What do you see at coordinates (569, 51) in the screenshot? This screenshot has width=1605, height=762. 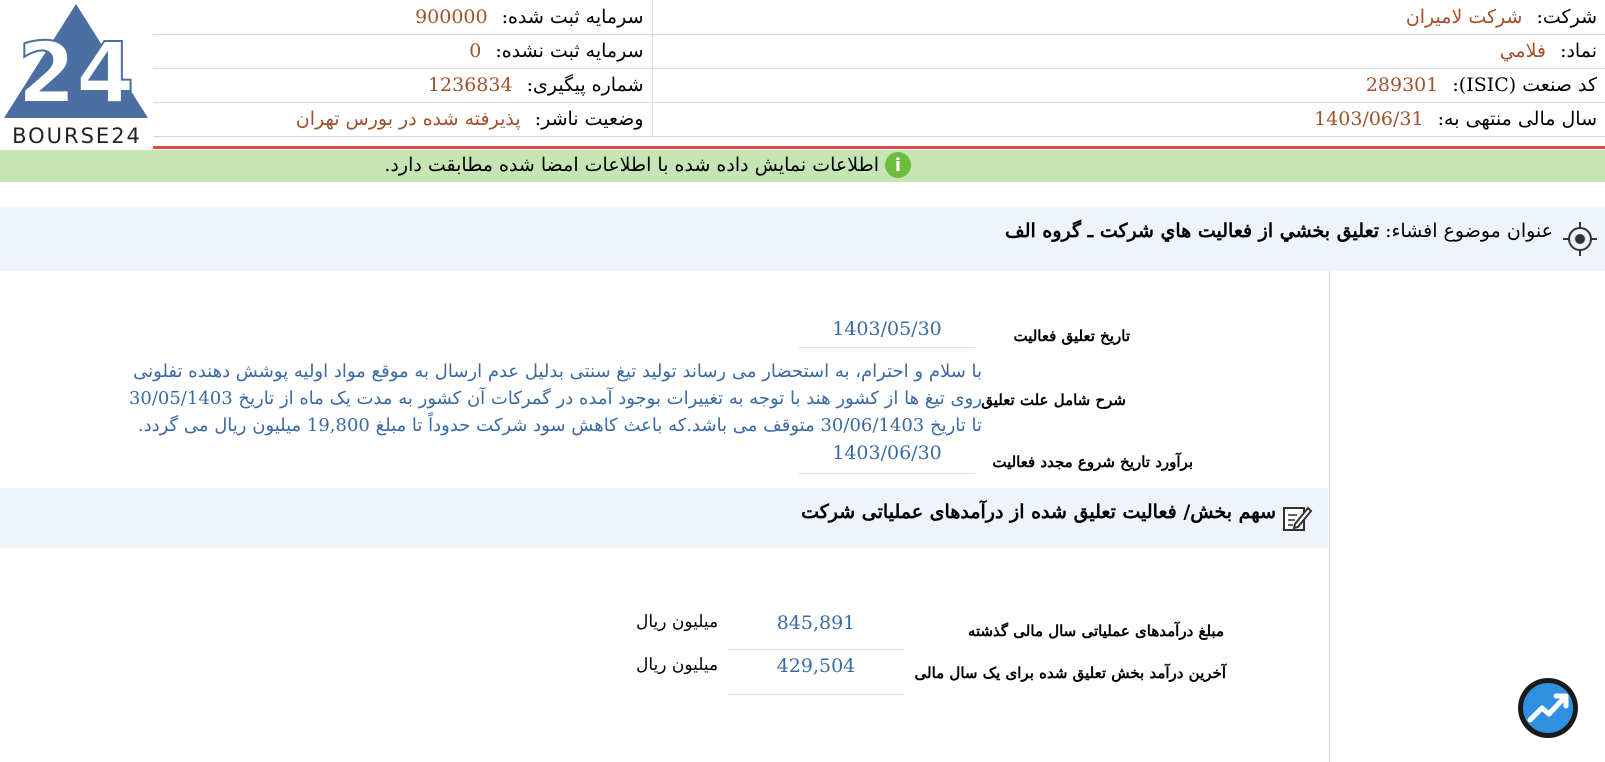 I see `unregistered-capital-label: سرمایه ثبت نشده:` at bounding box center [569, 51].